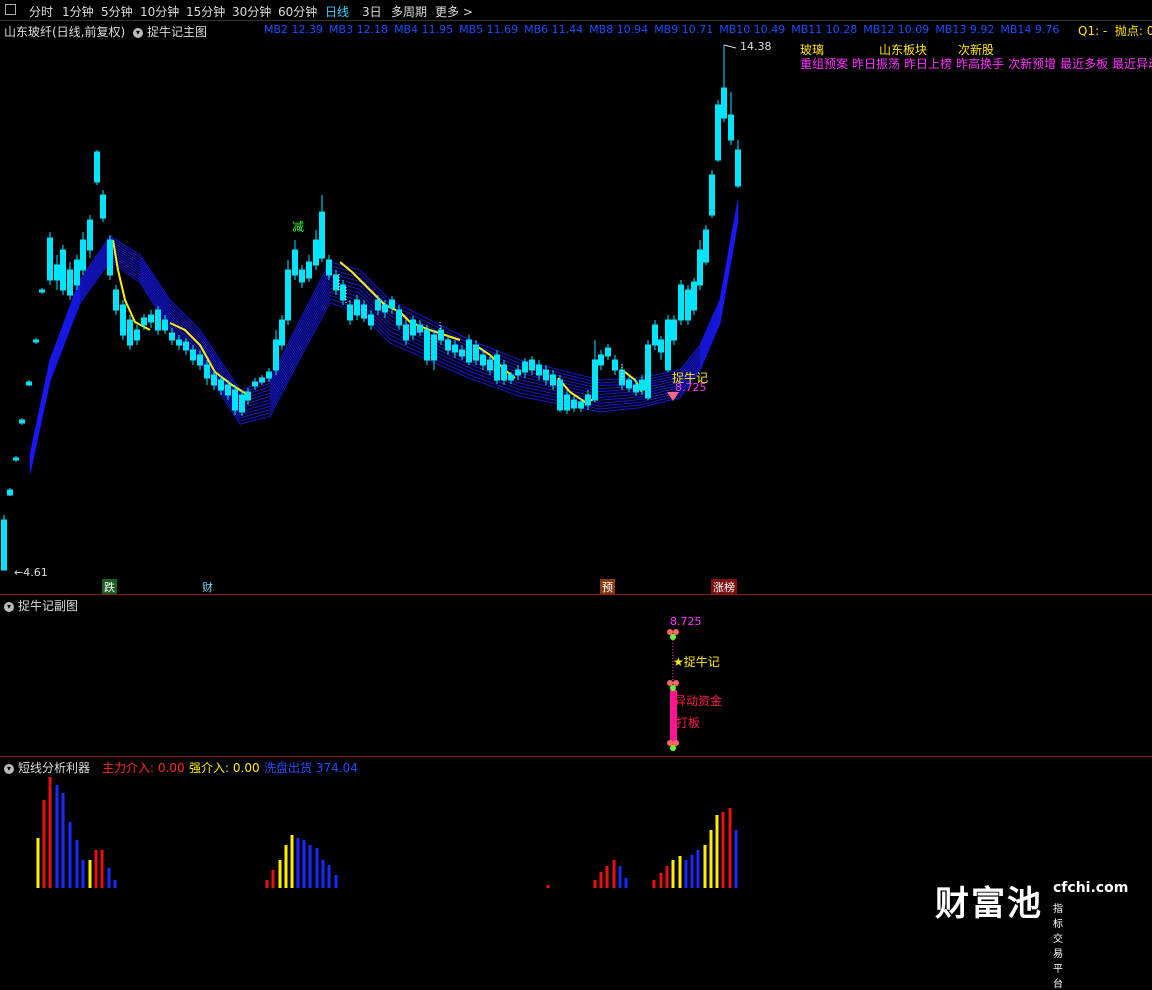 This screenshot has height=990, width=1152. I want to click on badge-yu: 预, so click(607, 587).